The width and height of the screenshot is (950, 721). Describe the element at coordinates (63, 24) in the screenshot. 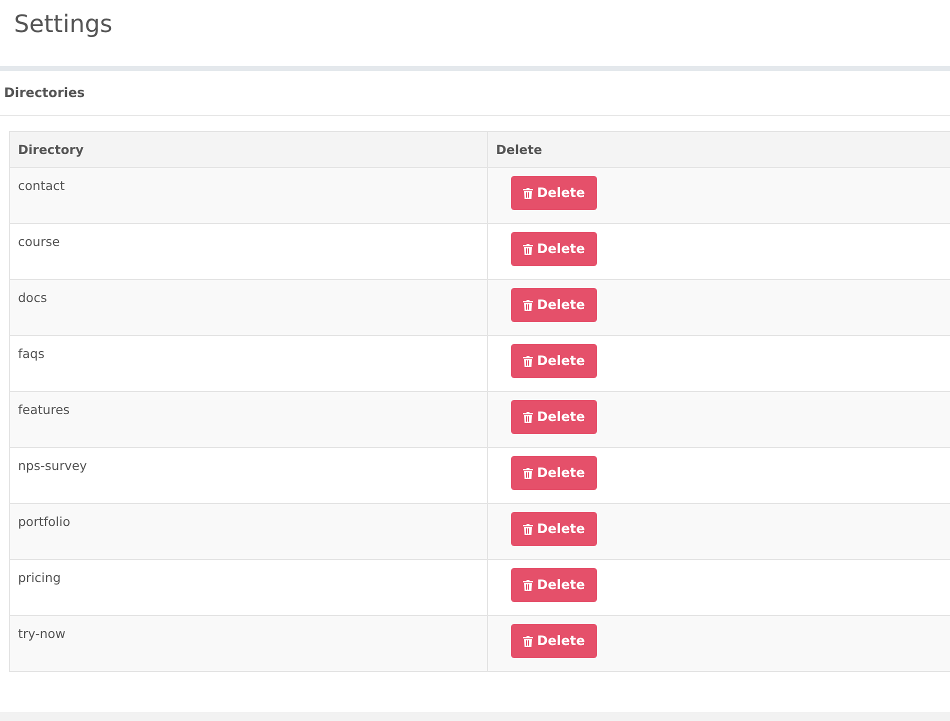

I see `page-title: Settings` at that location.